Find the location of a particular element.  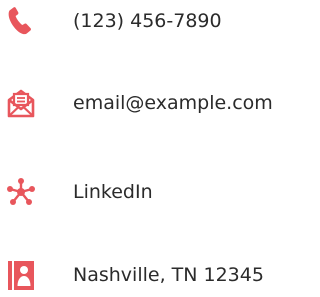

contact-item-email: email@example.com is located at coordinates (149, 103).